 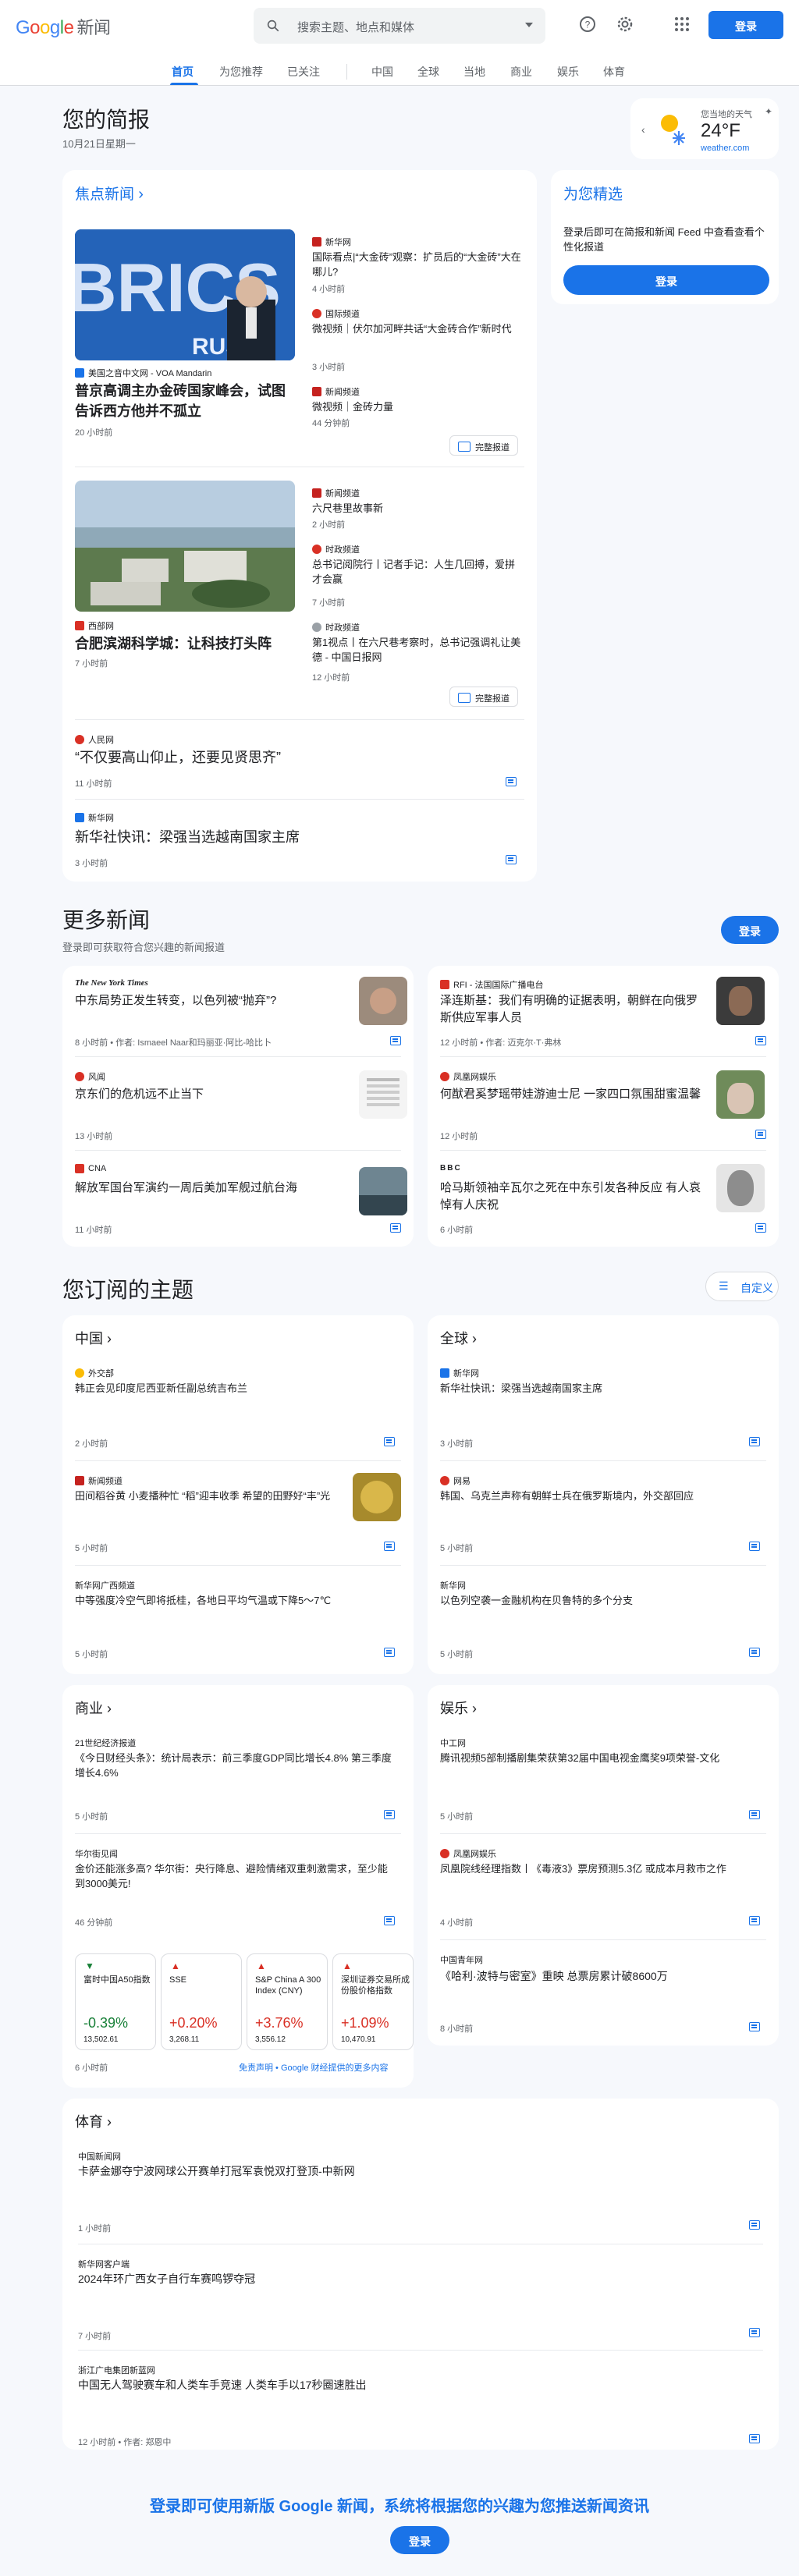 I want to click on story-headline: 普京高调主办金砖国家峰会，试图告诉西方他并不孤立, so click(x=185, y=401).